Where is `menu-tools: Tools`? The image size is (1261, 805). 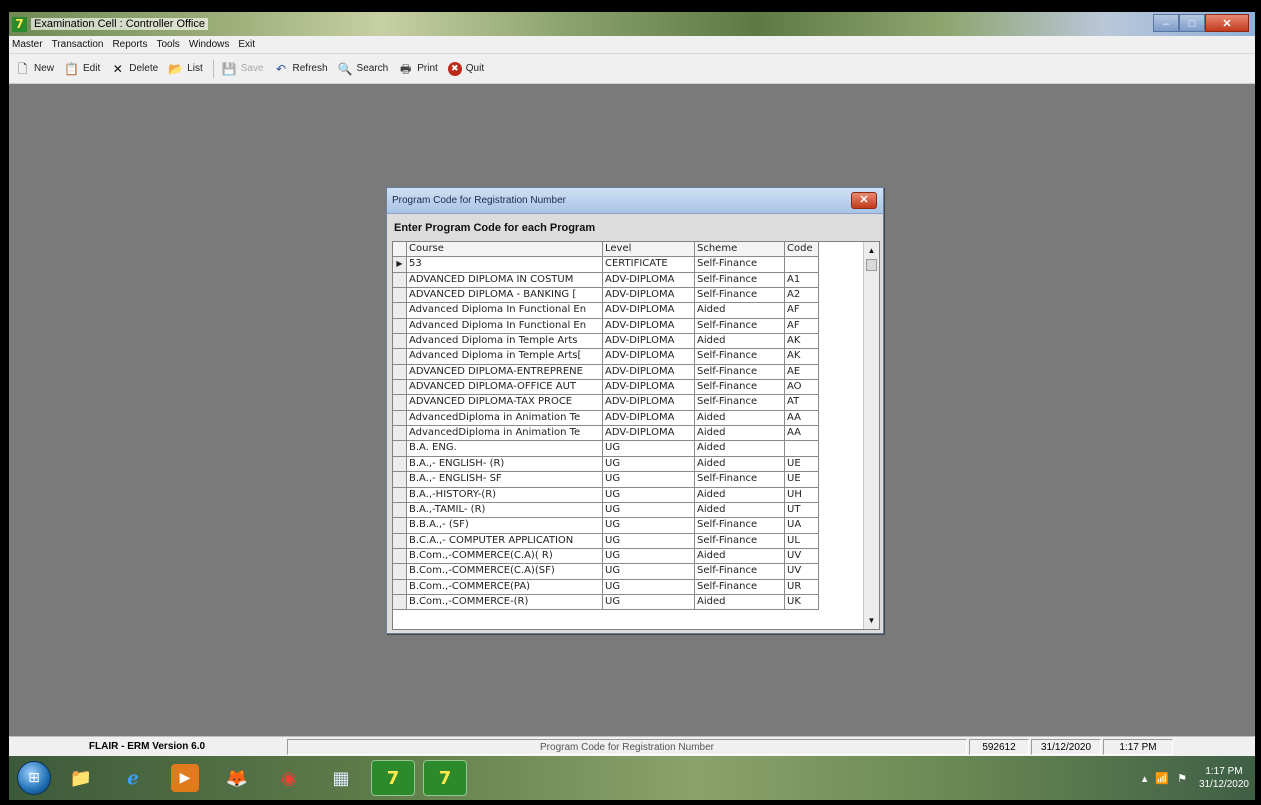 menu-tools: Tools is located at coordinates (167, 44).